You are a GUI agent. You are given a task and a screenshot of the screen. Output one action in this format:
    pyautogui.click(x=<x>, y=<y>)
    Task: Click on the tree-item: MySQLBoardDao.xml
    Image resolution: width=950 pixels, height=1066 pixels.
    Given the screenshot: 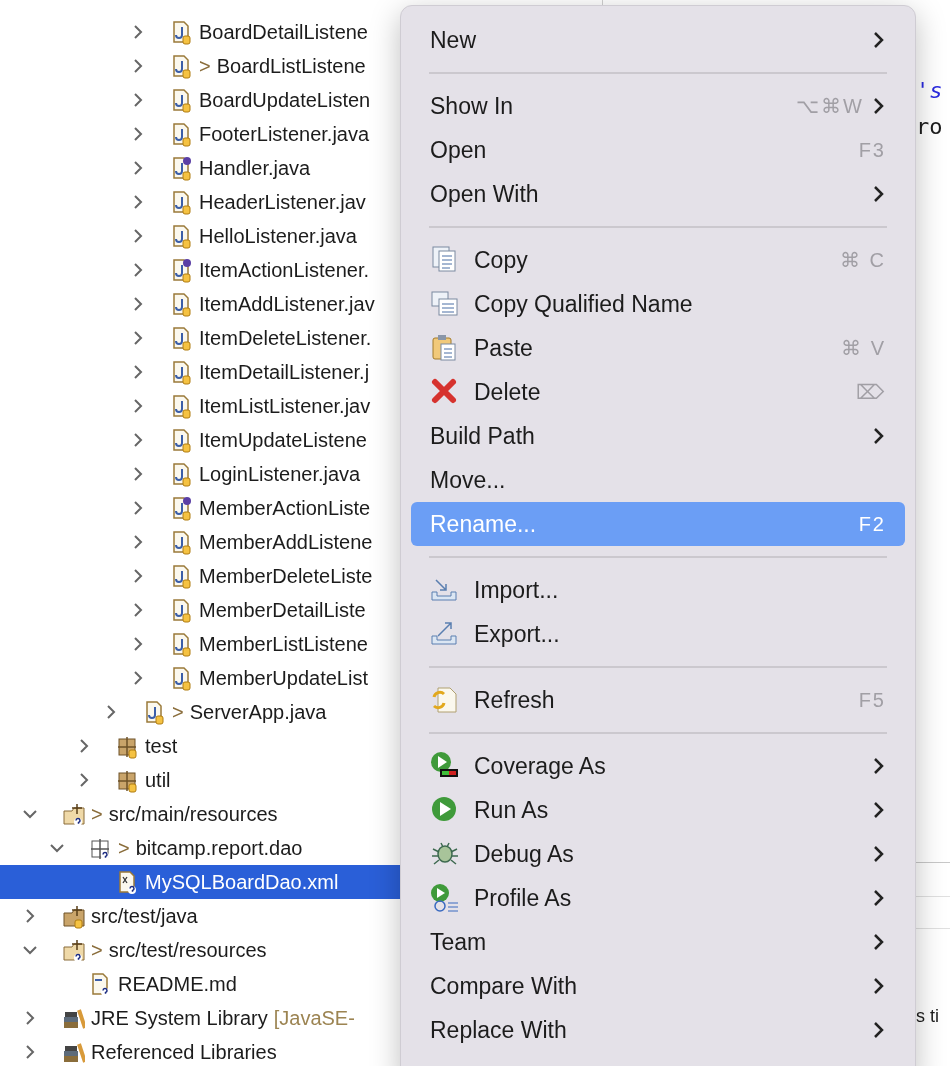 What is the action you would take?
    pyautogui.click(x=200, y=882)
    